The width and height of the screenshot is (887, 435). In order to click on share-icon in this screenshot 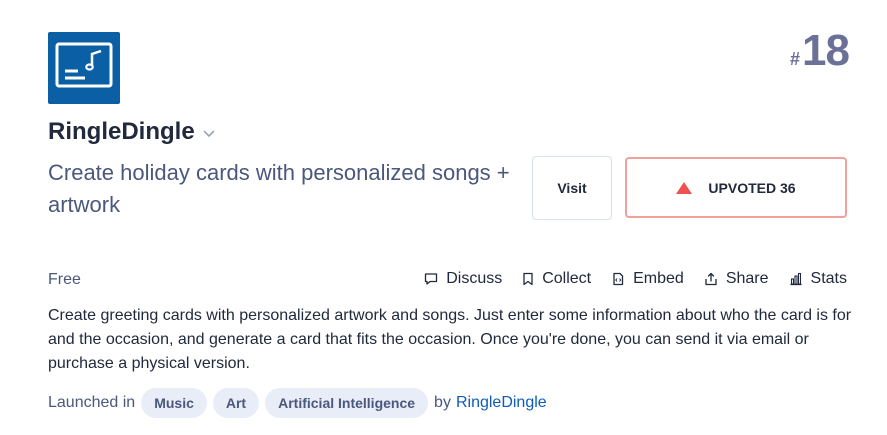, I will do `click(711, 279)`.